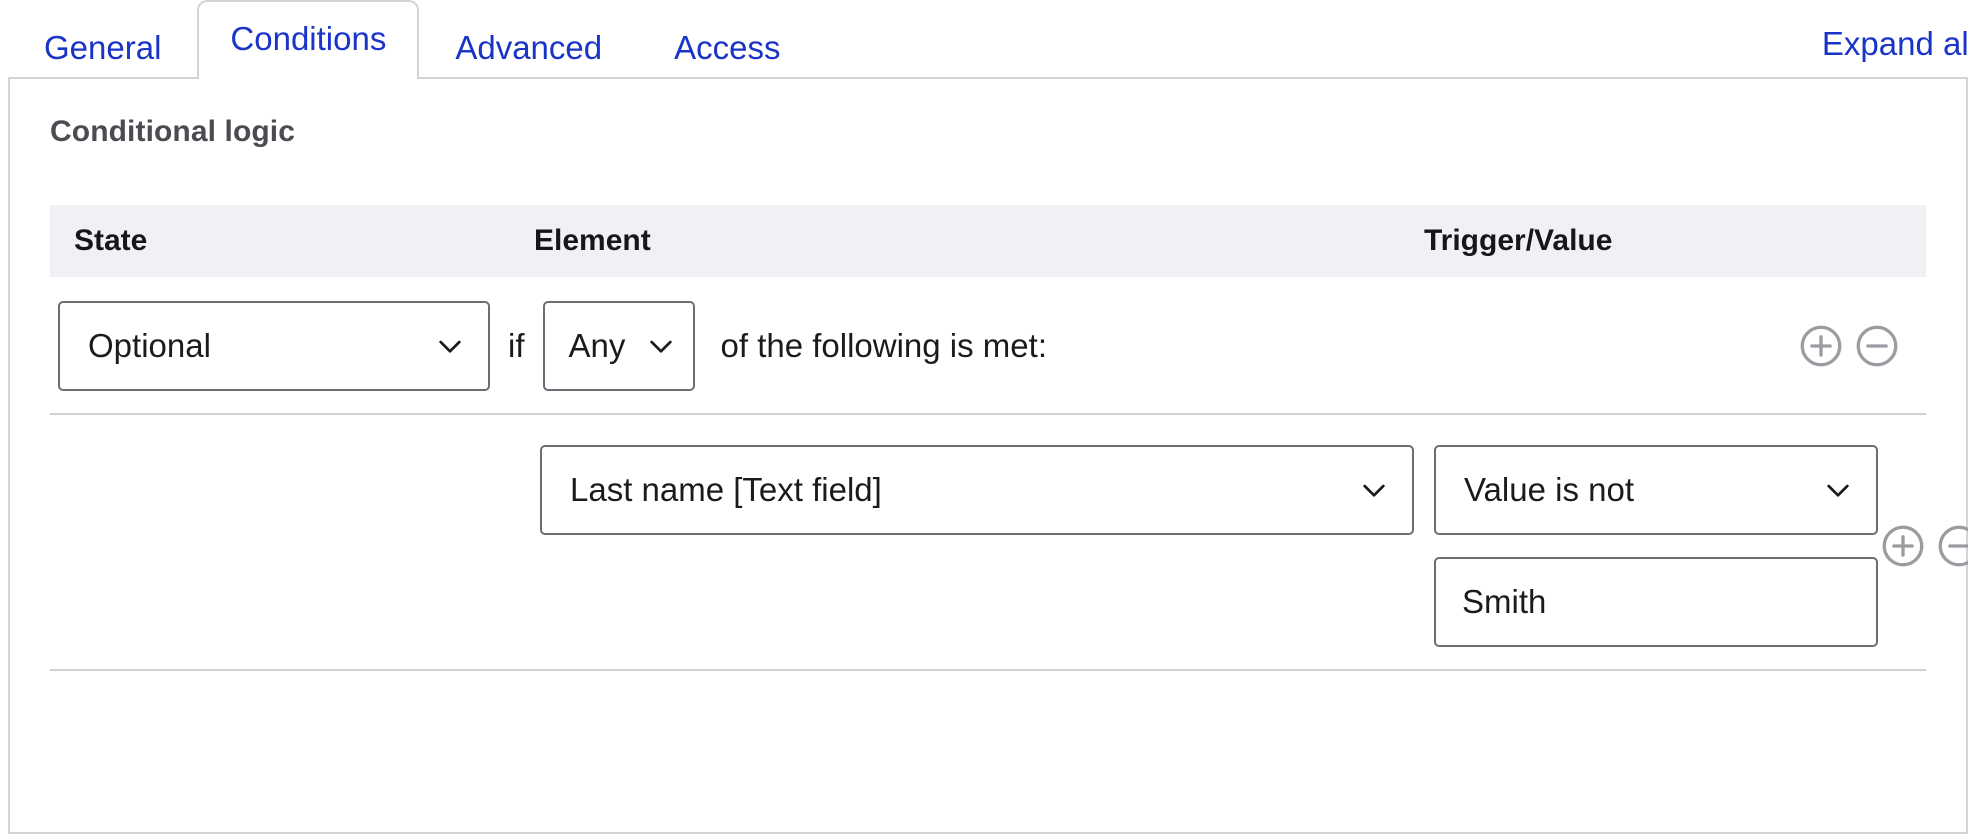  I want to click on if-label: if, so click(516, 345).